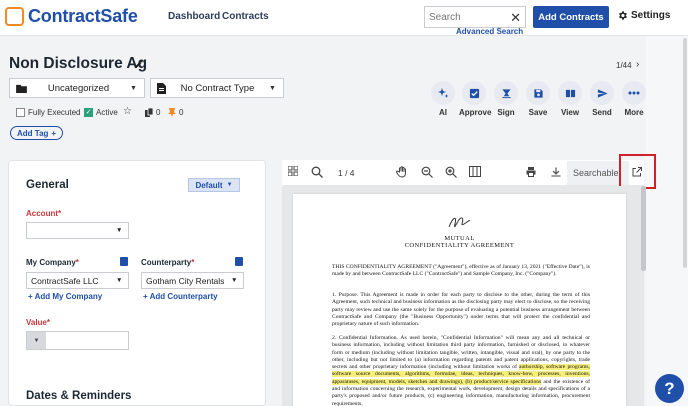 Image resolution: width=688 pixels, height=406 pixels. I want to click on pins-count: 0, so click(175, 112).